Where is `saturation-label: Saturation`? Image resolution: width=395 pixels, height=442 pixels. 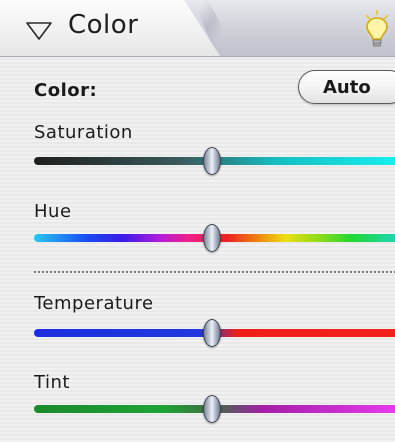
saturation-label: Saturation is located at coordinates (83, 132).